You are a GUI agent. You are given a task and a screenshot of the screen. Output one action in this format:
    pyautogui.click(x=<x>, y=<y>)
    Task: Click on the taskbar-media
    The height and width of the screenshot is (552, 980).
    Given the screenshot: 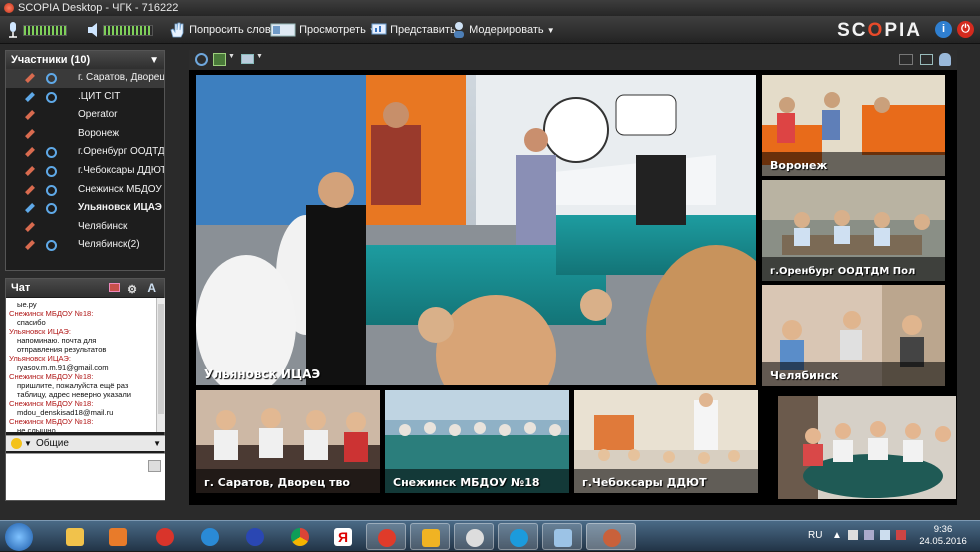 What is the action you would take?
    pyautogui.click(x=118, y=536)
    